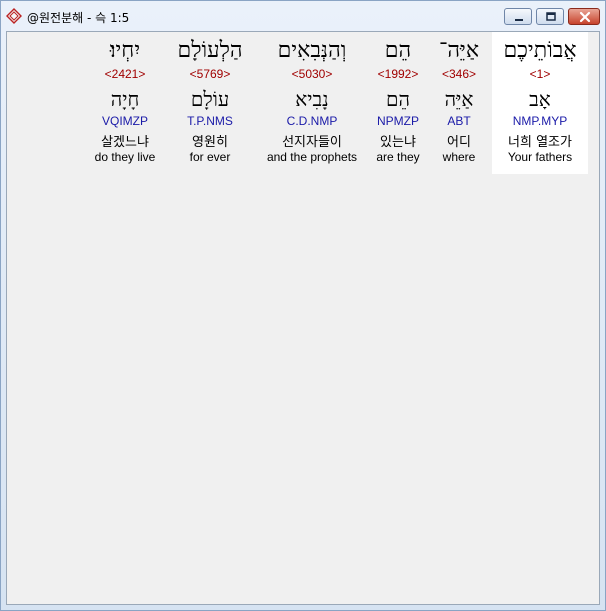  What do you see at coordinates (540, 99) in the screenshot?
I see `lemma-word: אָב` at bounding box center [540, 99].